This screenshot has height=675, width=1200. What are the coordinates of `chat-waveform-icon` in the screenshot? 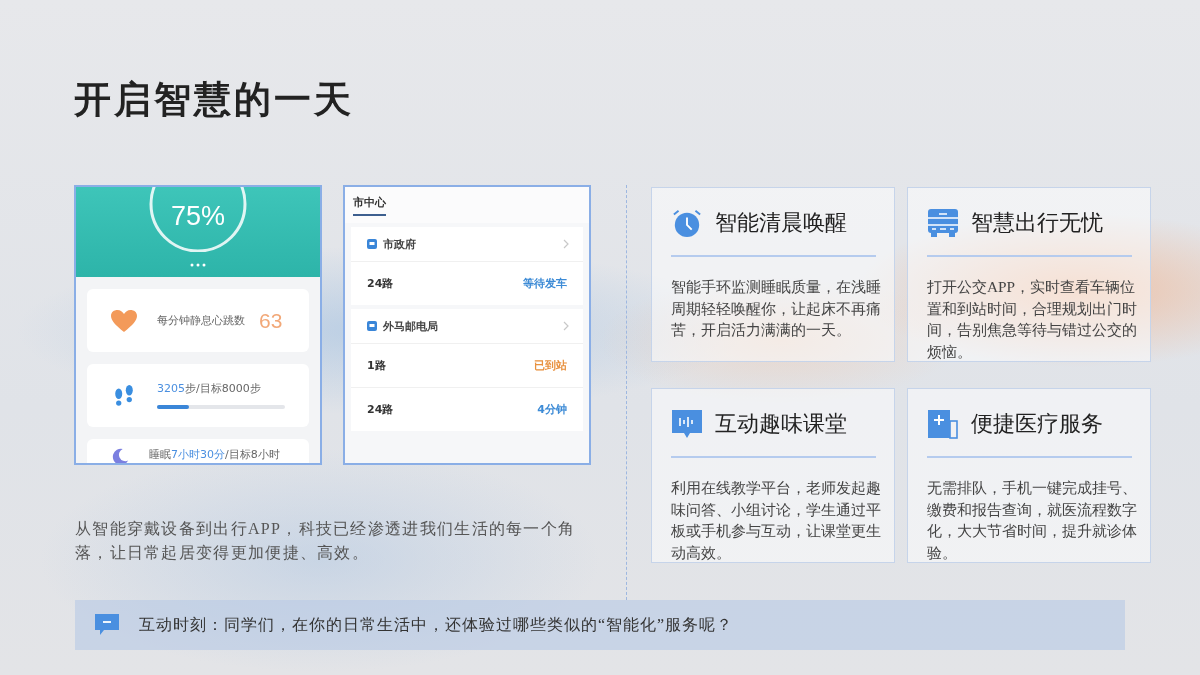 It's located at (687, 424).